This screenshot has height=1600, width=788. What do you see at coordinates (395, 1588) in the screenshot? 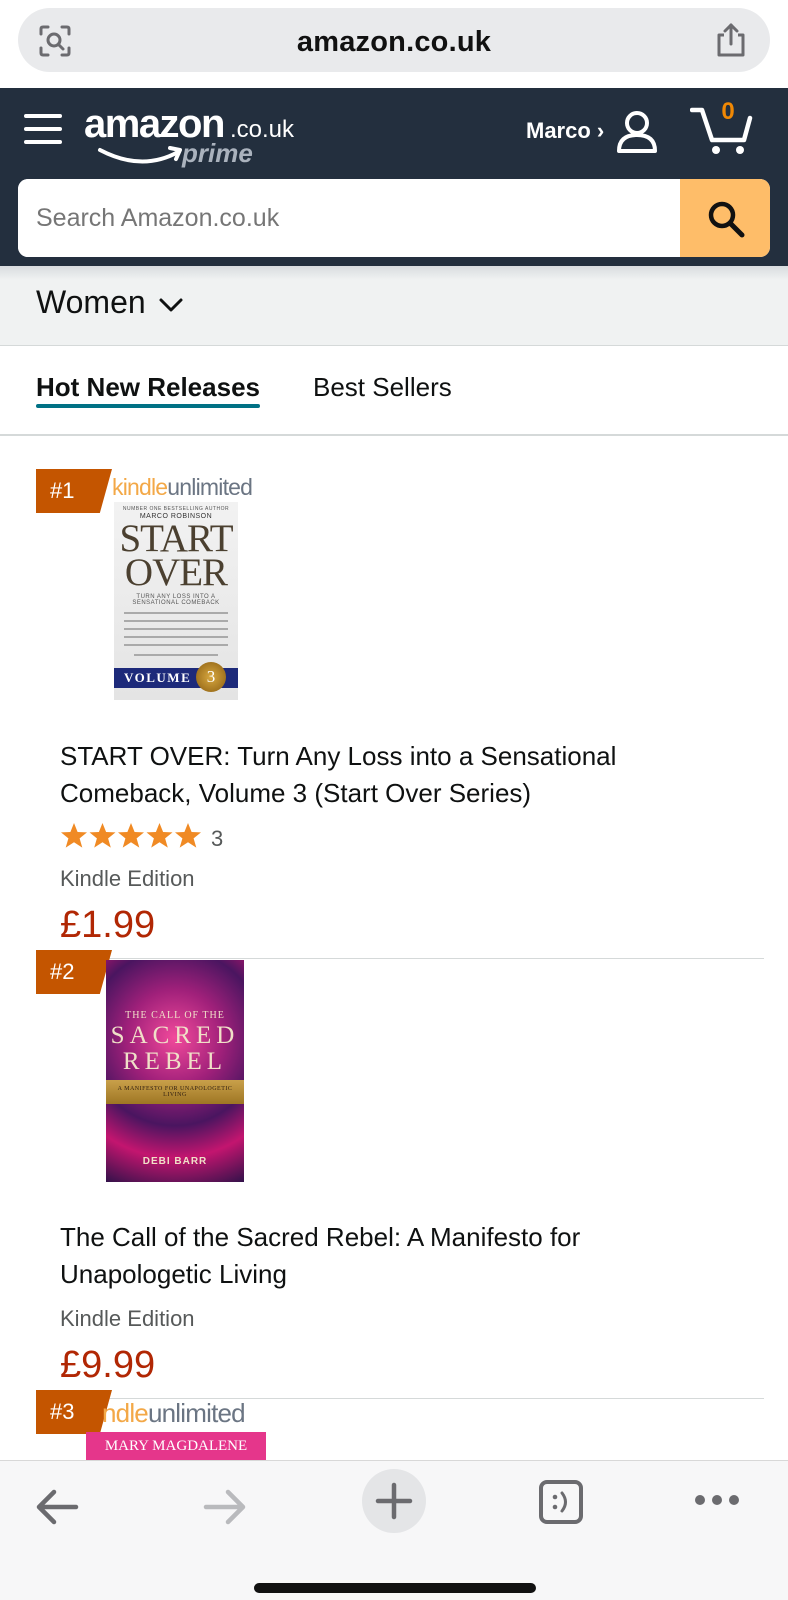
I see `home-indicator` at bounding box center [395, 1588].